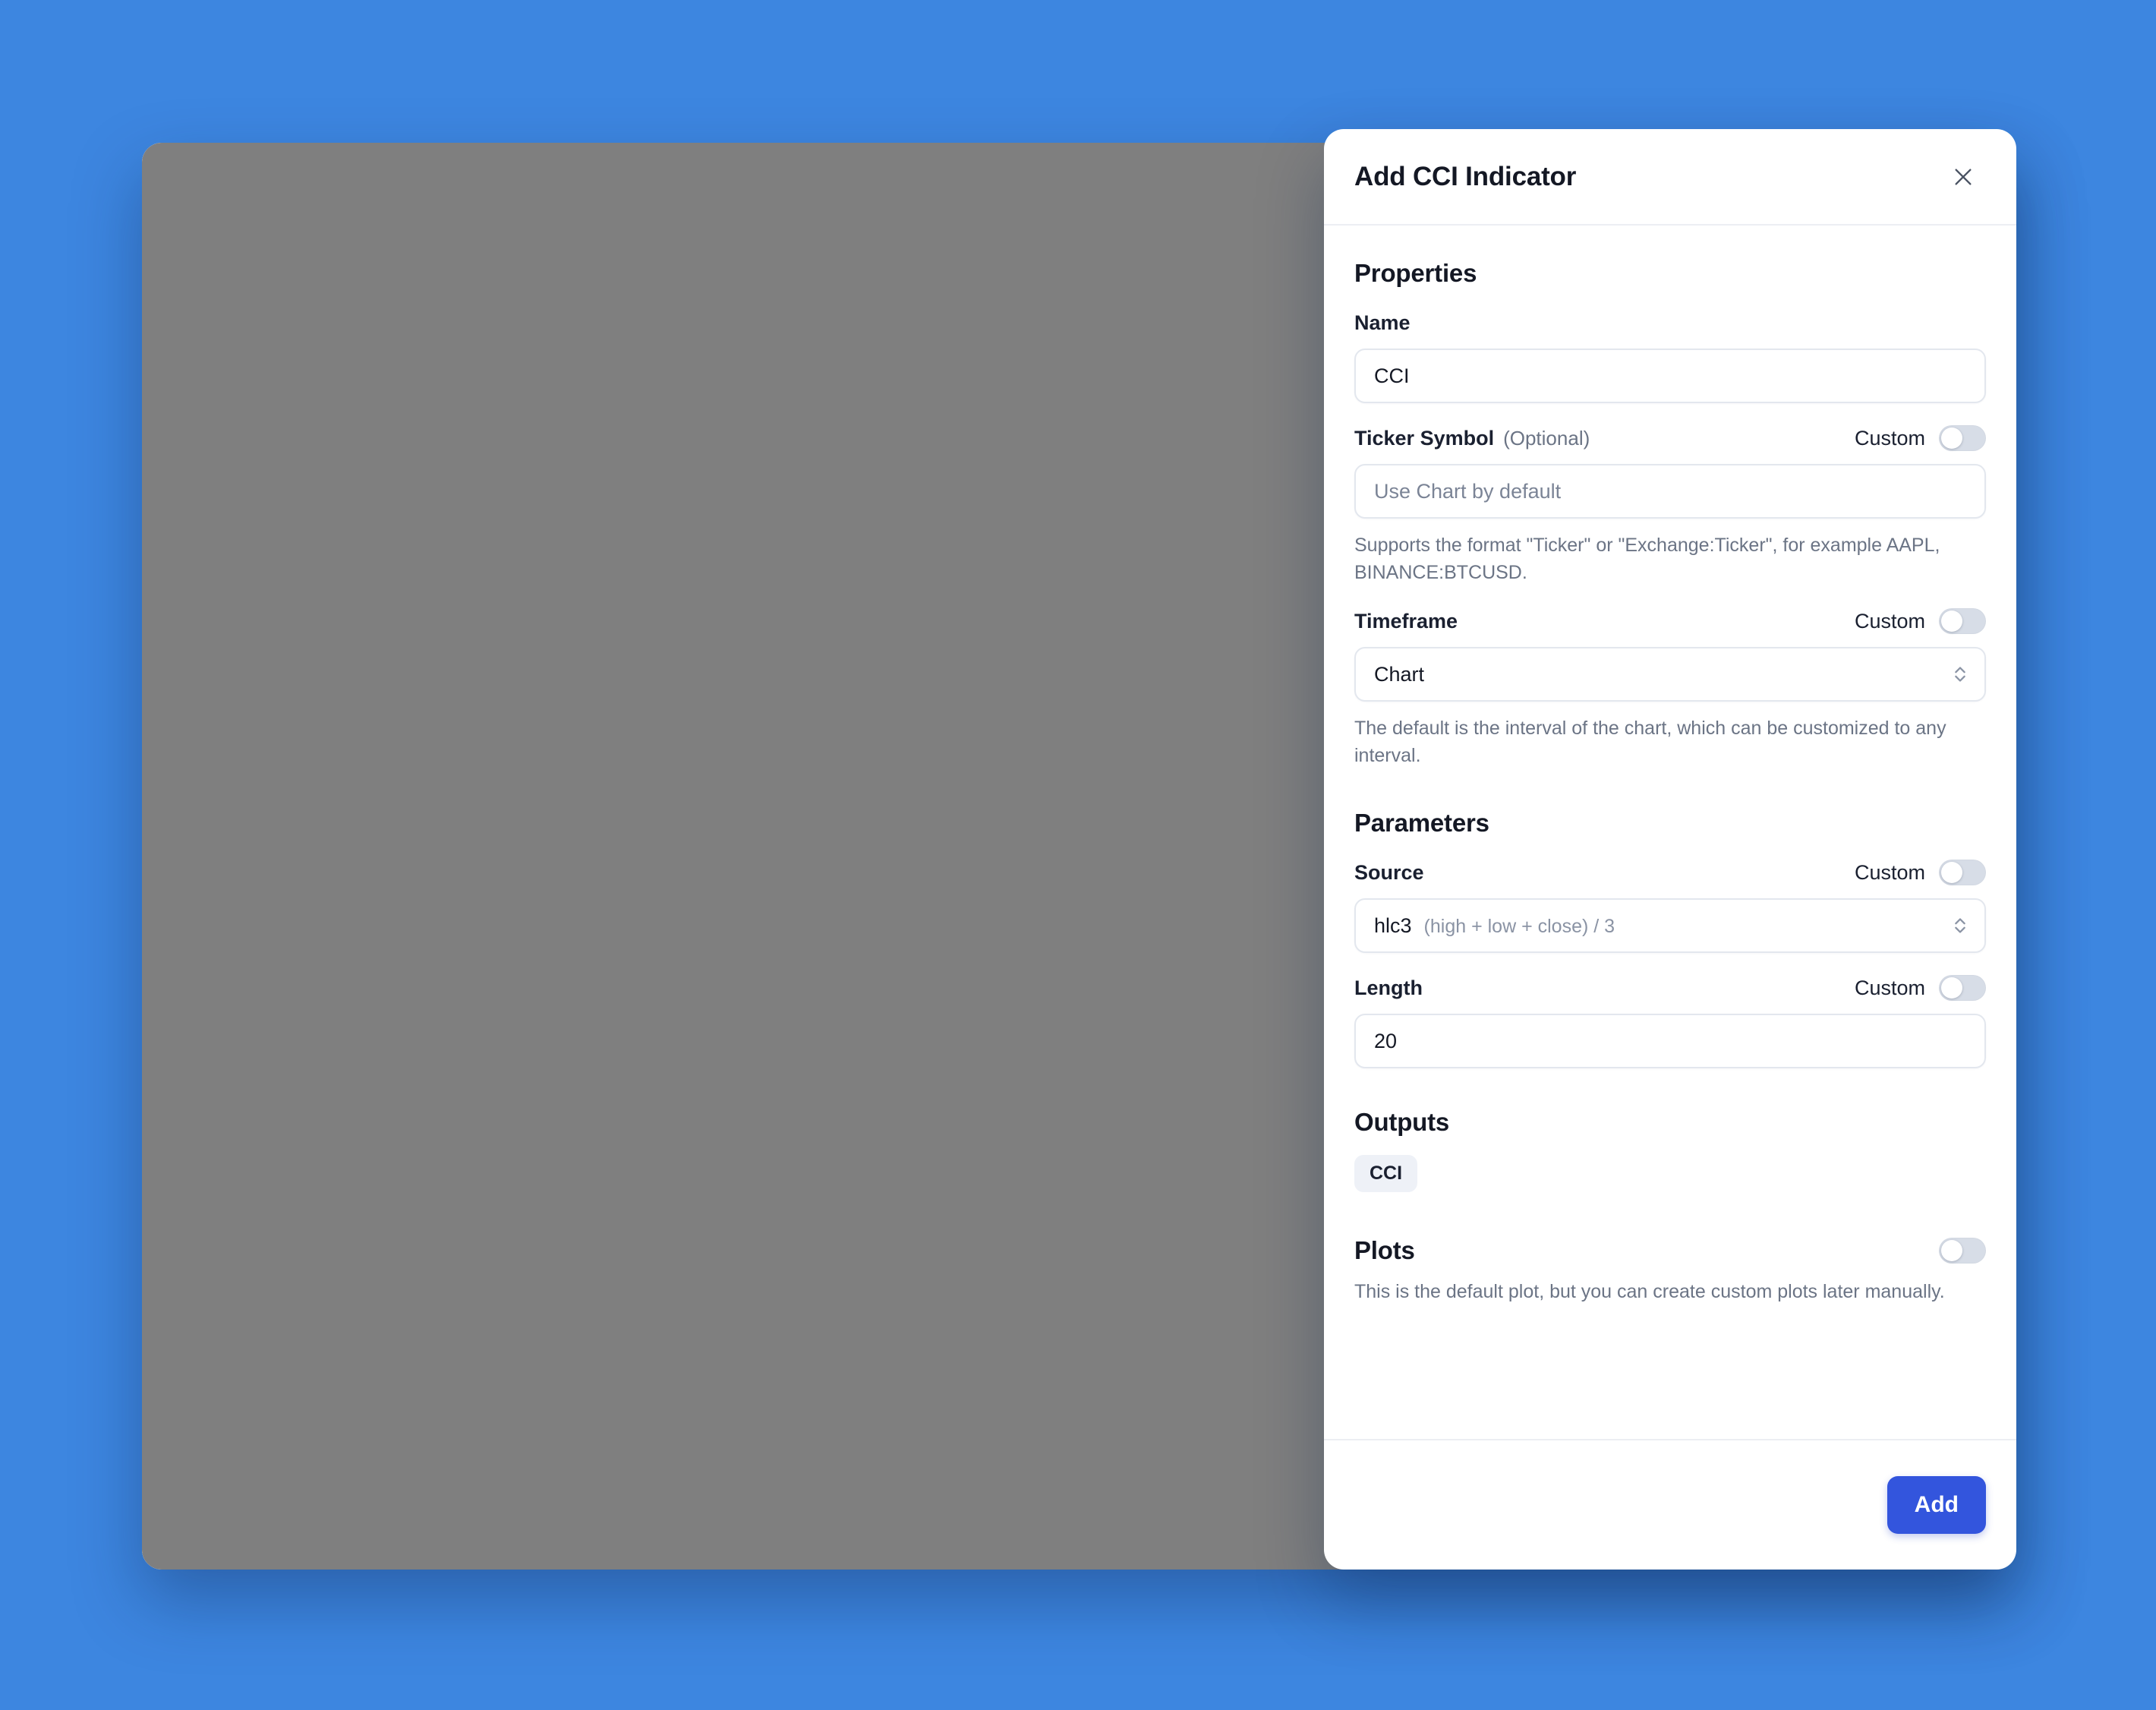 The height and width of the screenshot is (1710, 2156). Describe the element at coordinates (1962, 872) in the screenshot. I see `source-custom-toggle` at that location.